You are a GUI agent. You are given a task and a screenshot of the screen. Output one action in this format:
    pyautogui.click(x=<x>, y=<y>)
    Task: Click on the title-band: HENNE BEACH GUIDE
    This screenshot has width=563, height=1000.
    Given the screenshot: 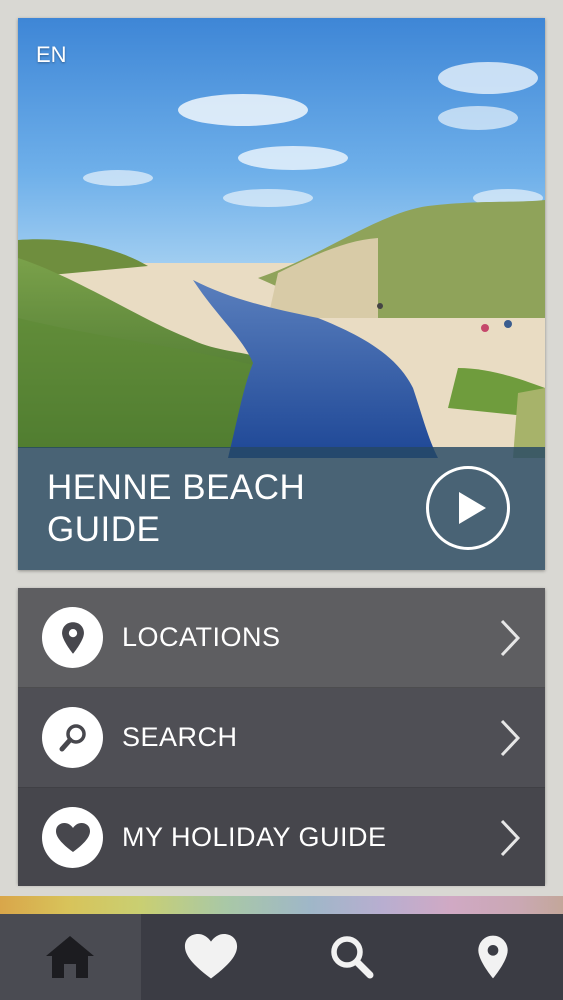 What is the action you would take?
    pyautogui.click(x=281, y=508)
    